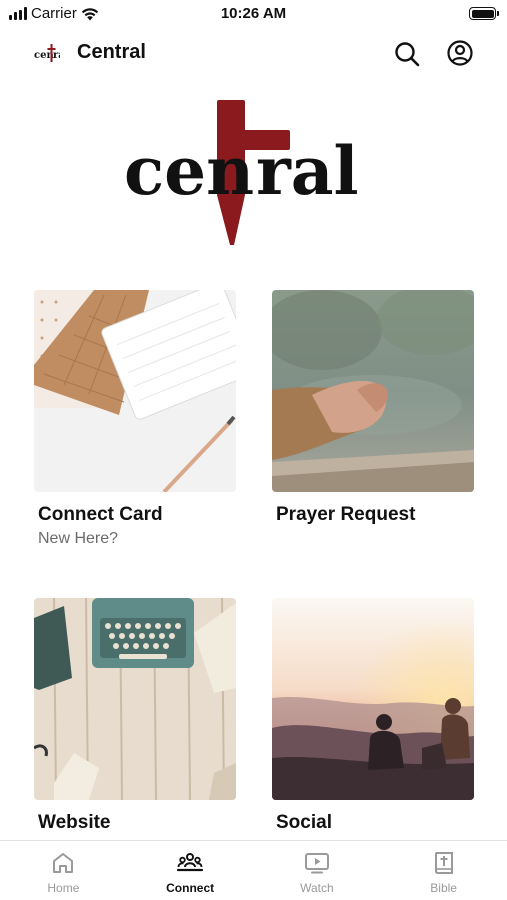  I want to click on card-prayer-request: Prayer Request, so click(373, 408).